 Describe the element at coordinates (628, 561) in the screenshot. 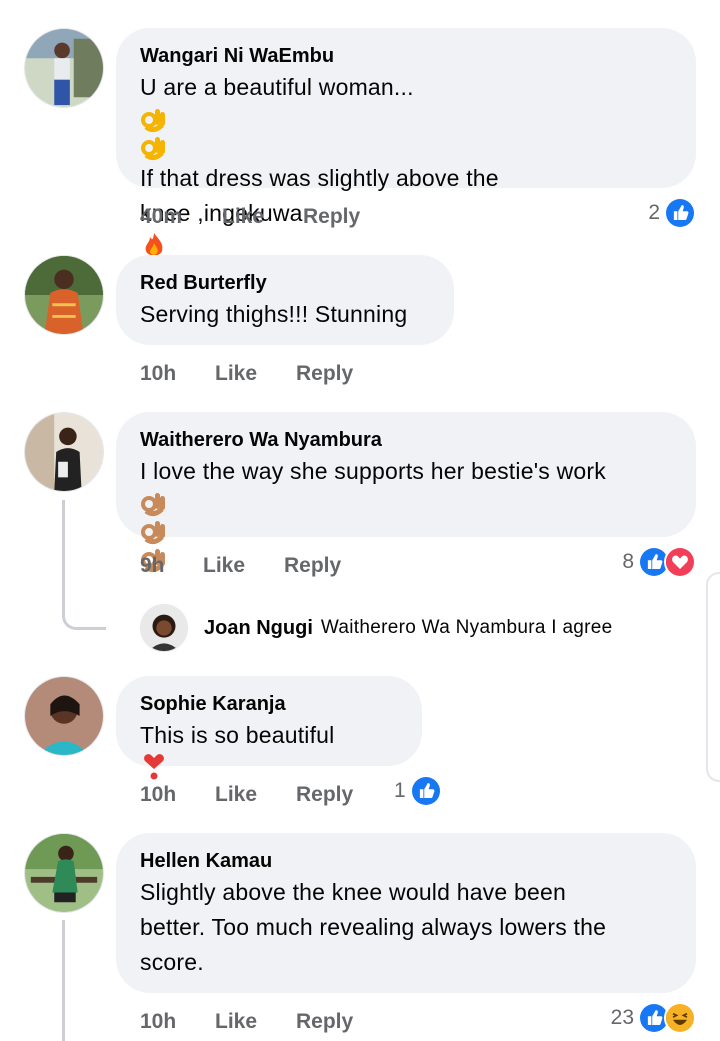

I see `reaction-count: 8` at that location.